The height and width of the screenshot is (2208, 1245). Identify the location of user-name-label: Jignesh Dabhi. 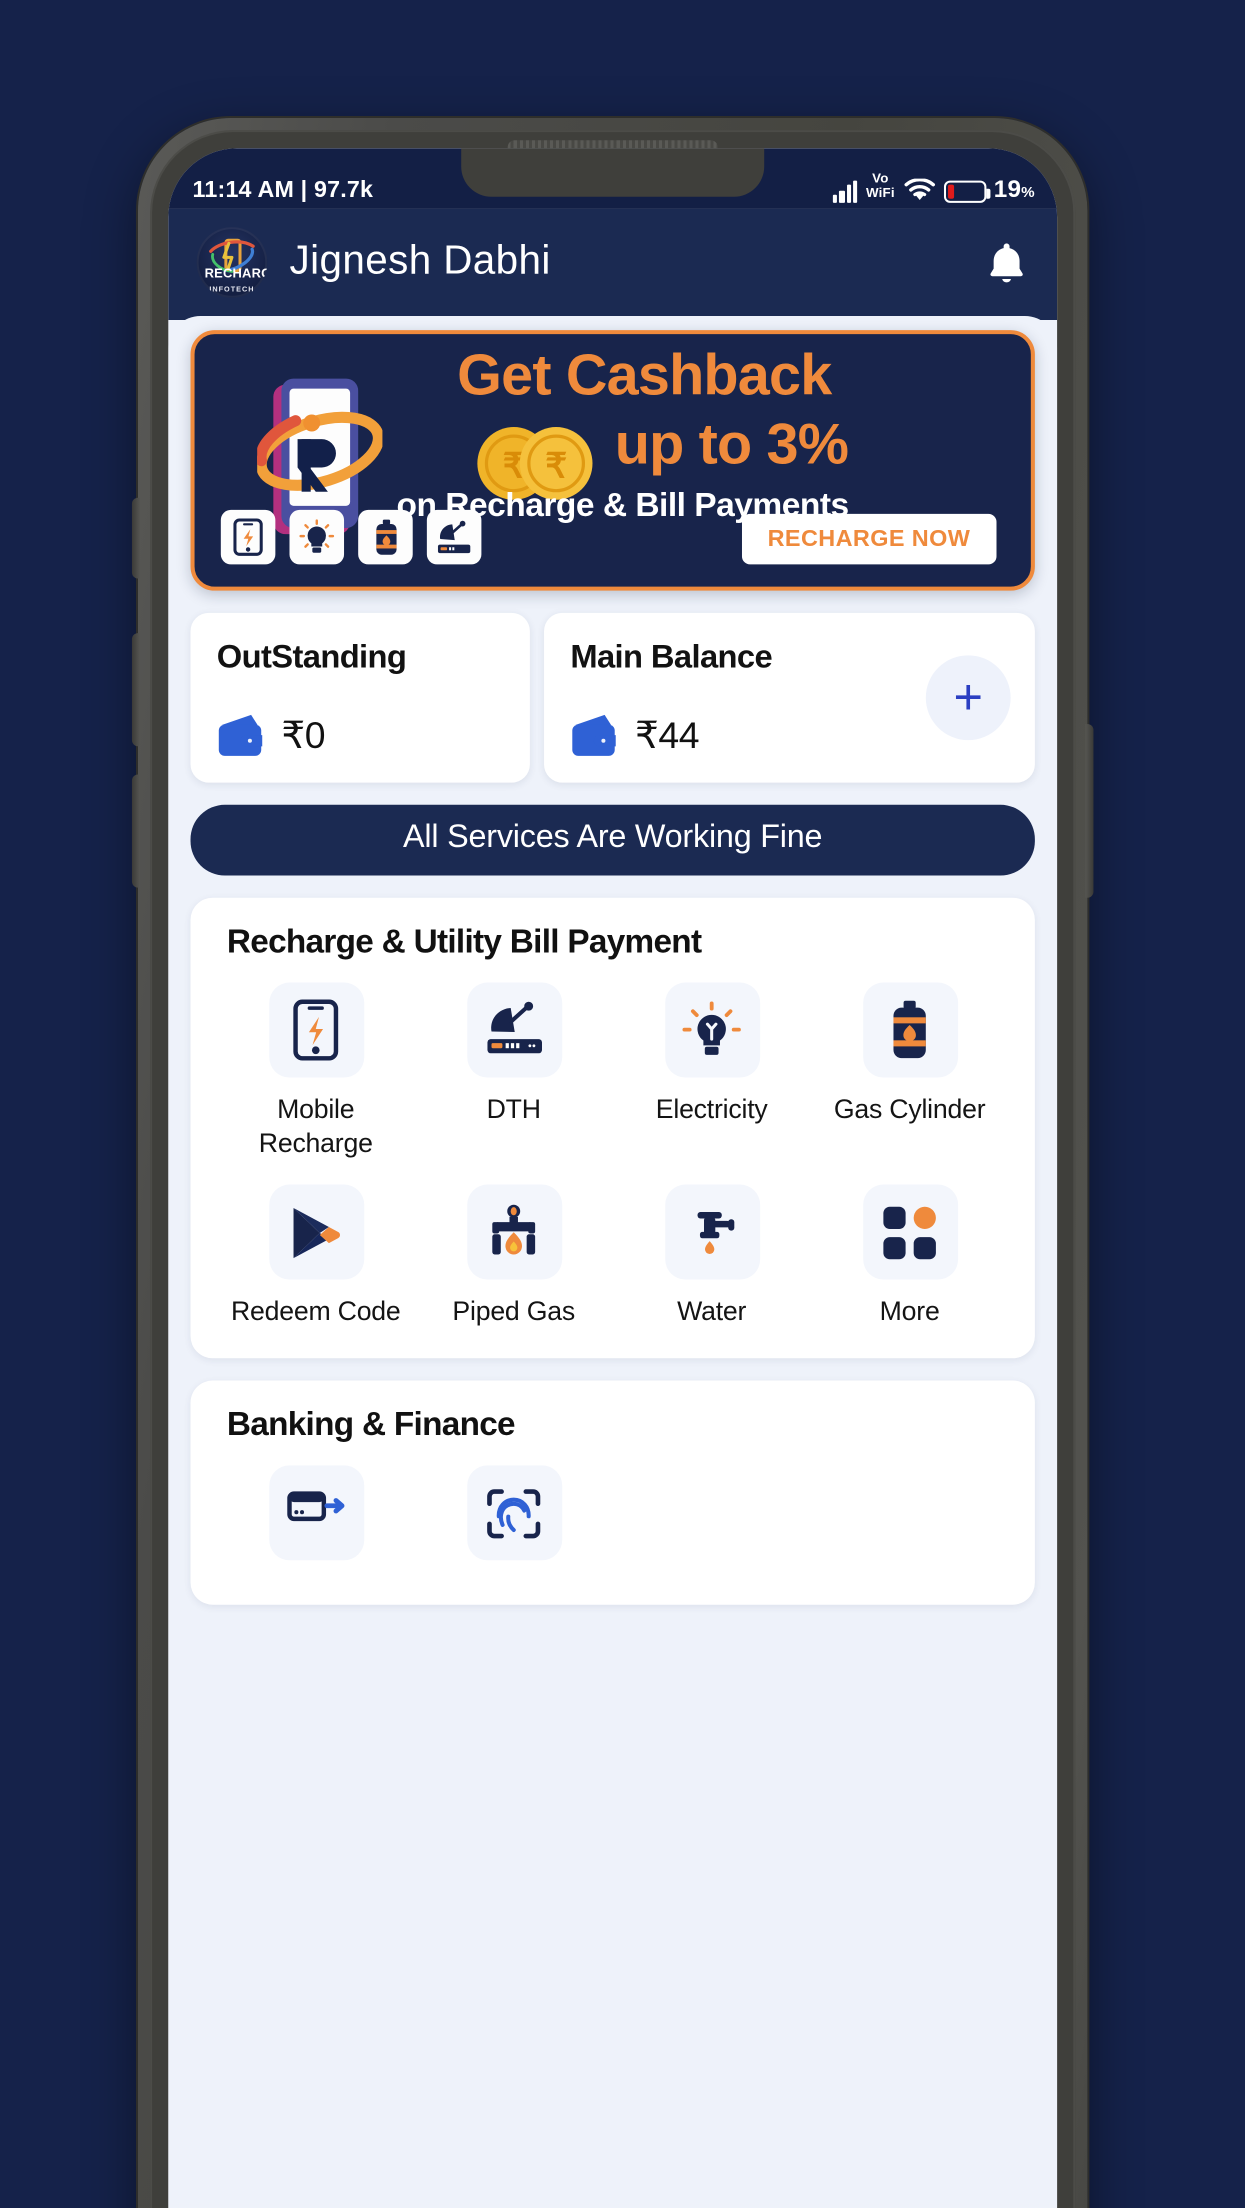
(420, 261).